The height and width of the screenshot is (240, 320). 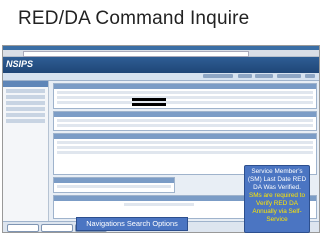 I want to click on top-menu, so click(x=161, y=77).